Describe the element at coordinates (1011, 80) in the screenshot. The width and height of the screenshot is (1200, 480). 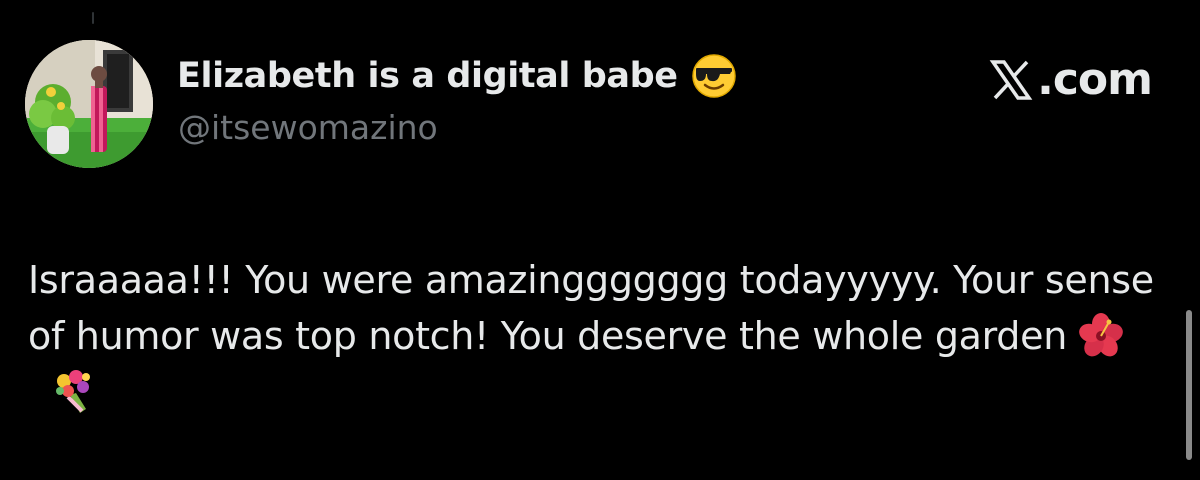
I see `x-logo-icon` at that location.